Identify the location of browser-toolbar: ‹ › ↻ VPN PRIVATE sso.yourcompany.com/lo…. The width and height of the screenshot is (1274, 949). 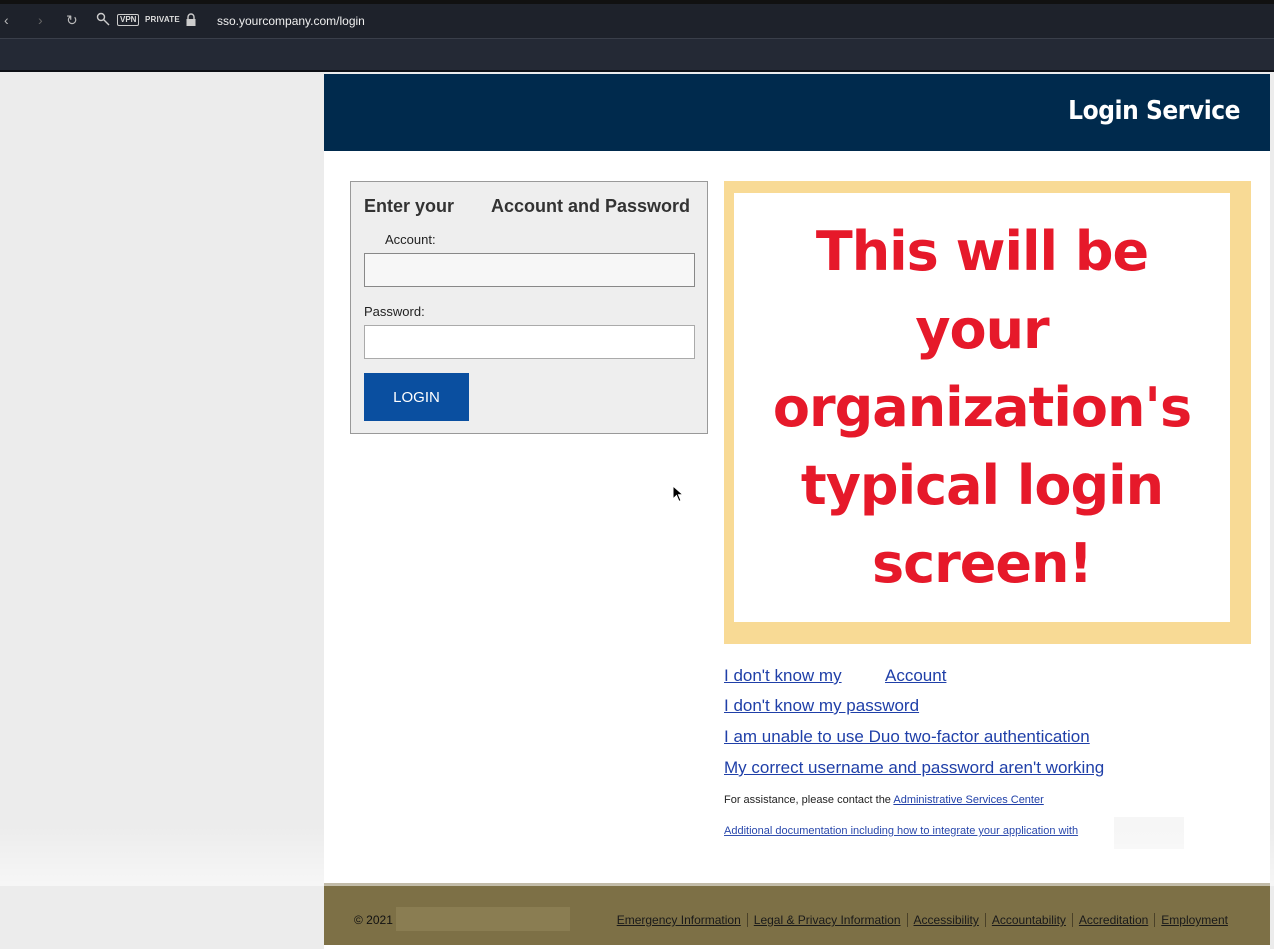
(637, 19).